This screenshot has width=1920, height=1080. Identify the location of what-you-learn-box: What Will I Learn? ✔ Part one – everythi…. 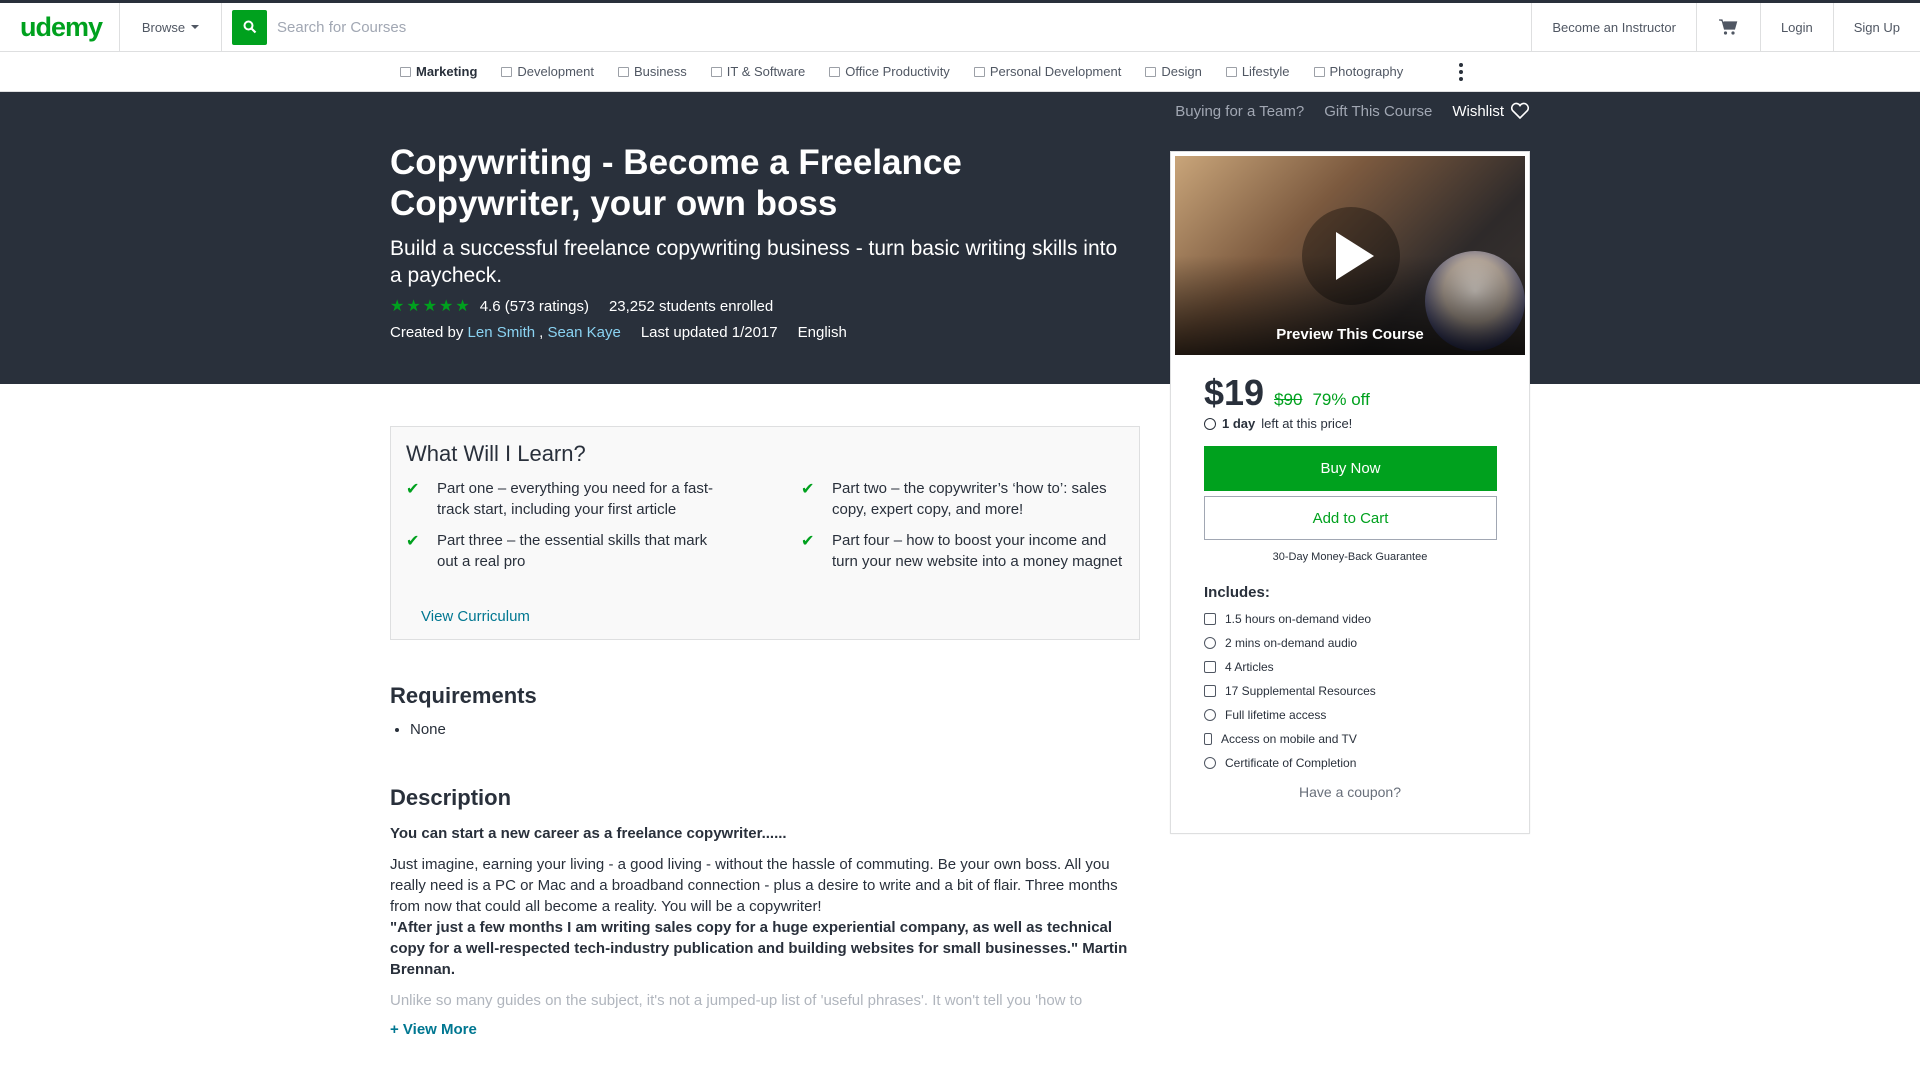
(765, 533).